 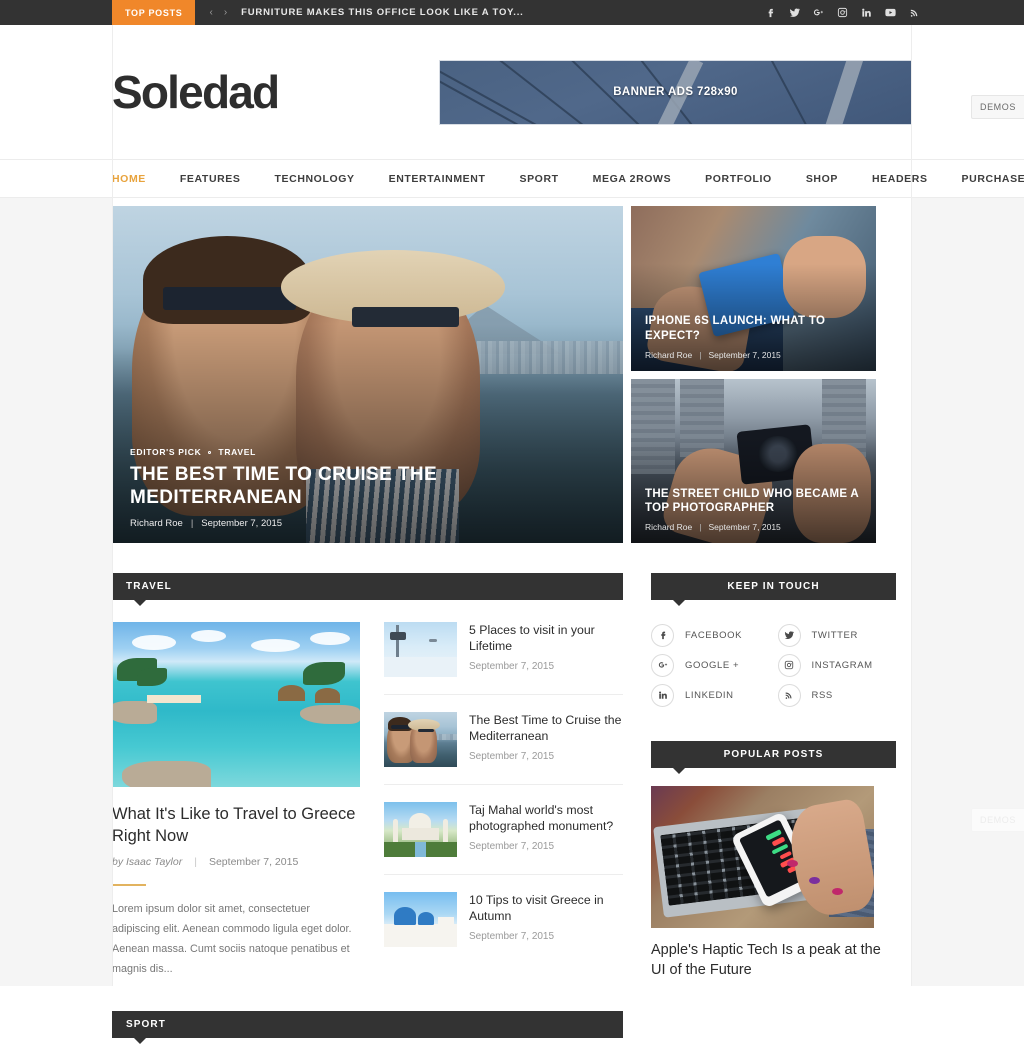 What do you see at coordinates (129, 885) in the screenshot?
I see `accent-divider` at bounding box center [129, 885].